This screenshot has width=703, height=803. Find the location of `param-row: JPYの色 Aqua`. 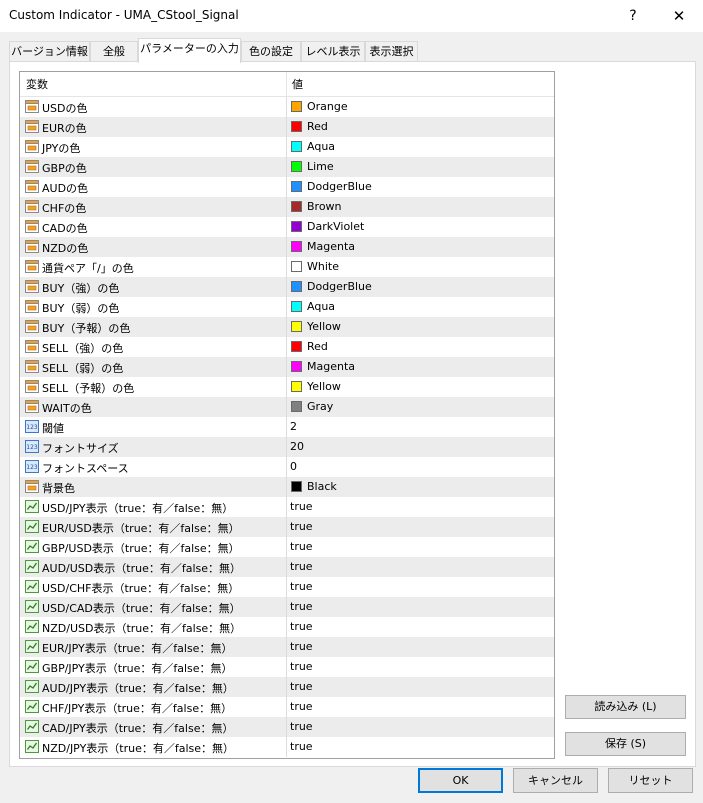

param-row: JPYの色 Aqua is located at coordinates (287, 147).